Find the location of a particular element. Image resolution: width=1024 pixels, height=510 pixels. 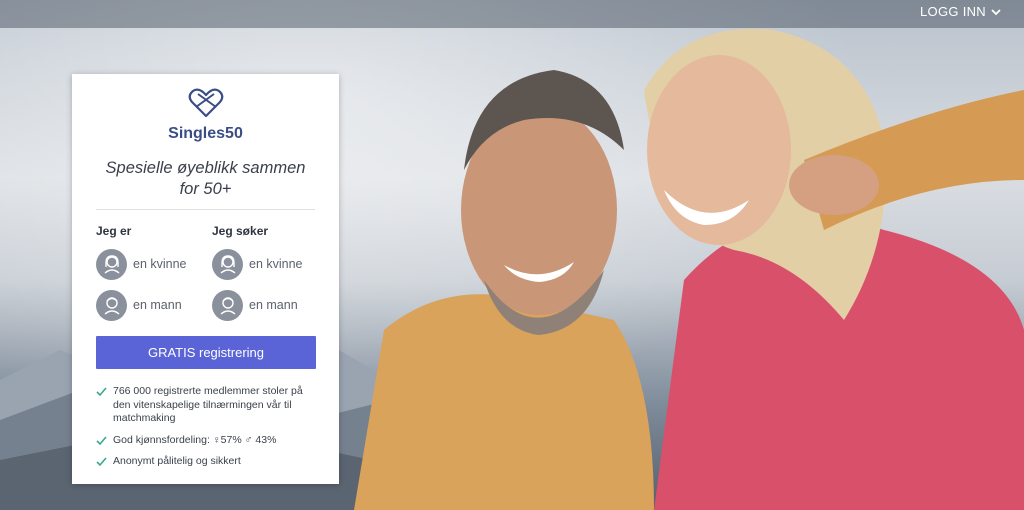

seeking-group: Jeg søker en kvinne en mann is located at coordinates (267, 277).